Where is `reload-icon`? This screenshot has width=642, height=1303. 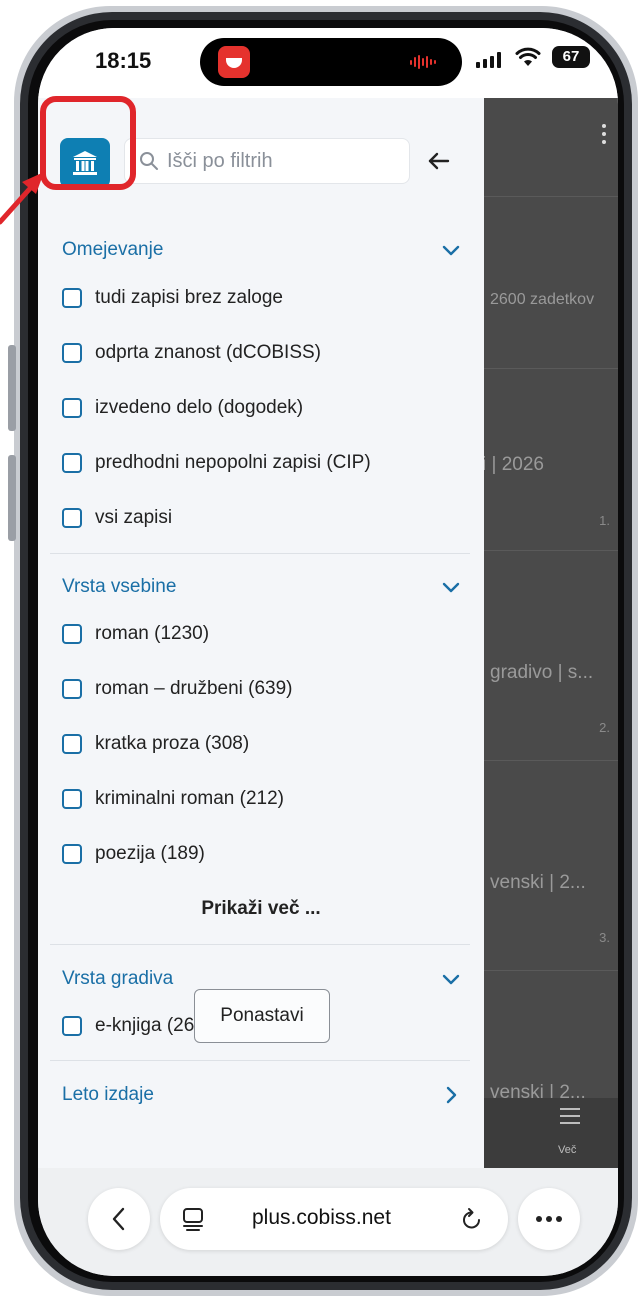
reload-icon is located at coordinates (472, 1219).